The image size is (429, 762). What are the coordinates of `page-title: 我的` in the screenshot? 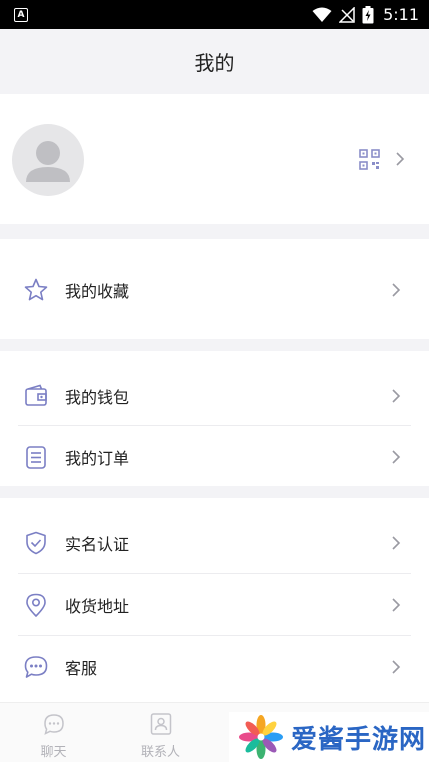 It's located at (214, 63).